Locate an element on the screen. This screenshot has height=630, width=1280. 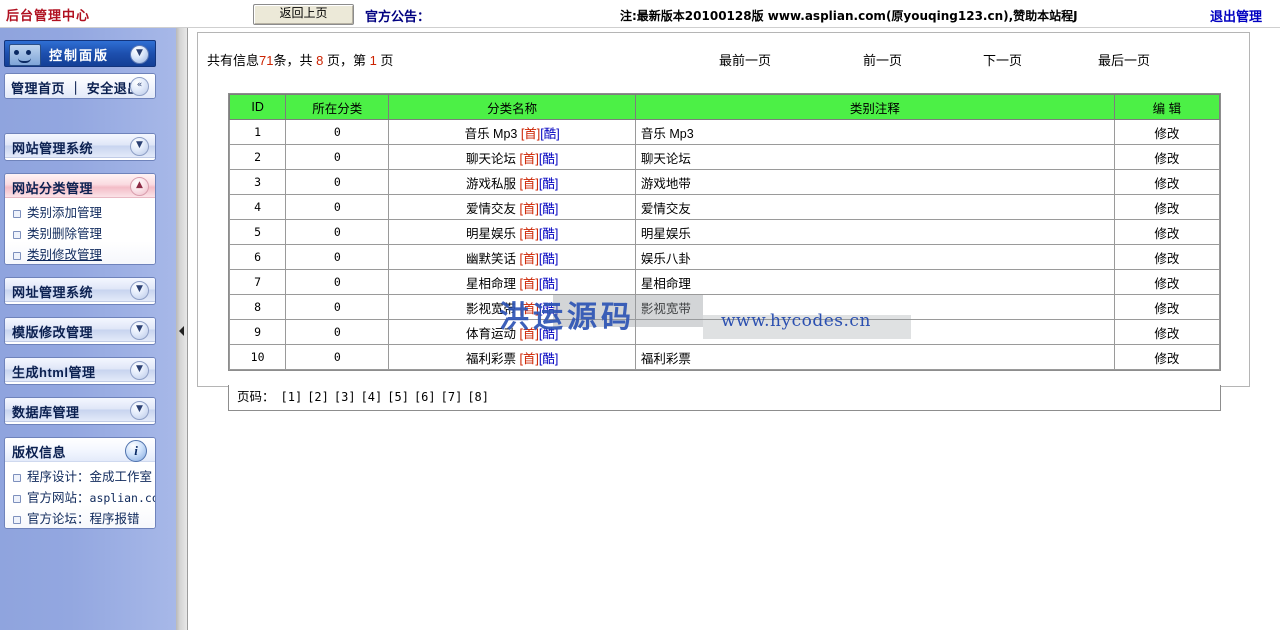
cell-category-name: 明星娱乐 [首][酷] is located at coordinates (512, 232).